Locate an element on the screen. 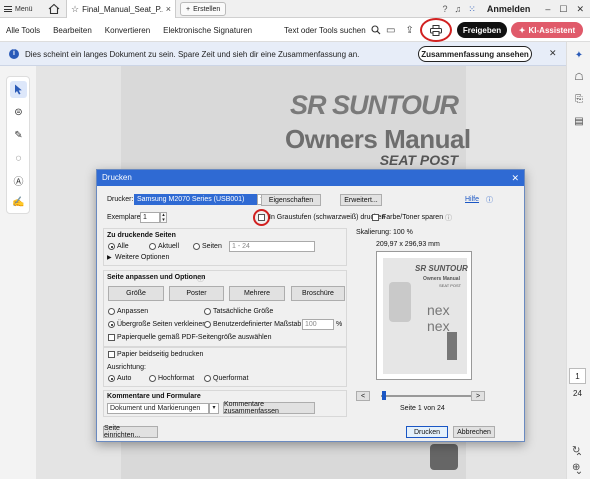 This screenshot has width=590, height=479. sparkle-icon: ✦ is located at coordinates (522, 30).